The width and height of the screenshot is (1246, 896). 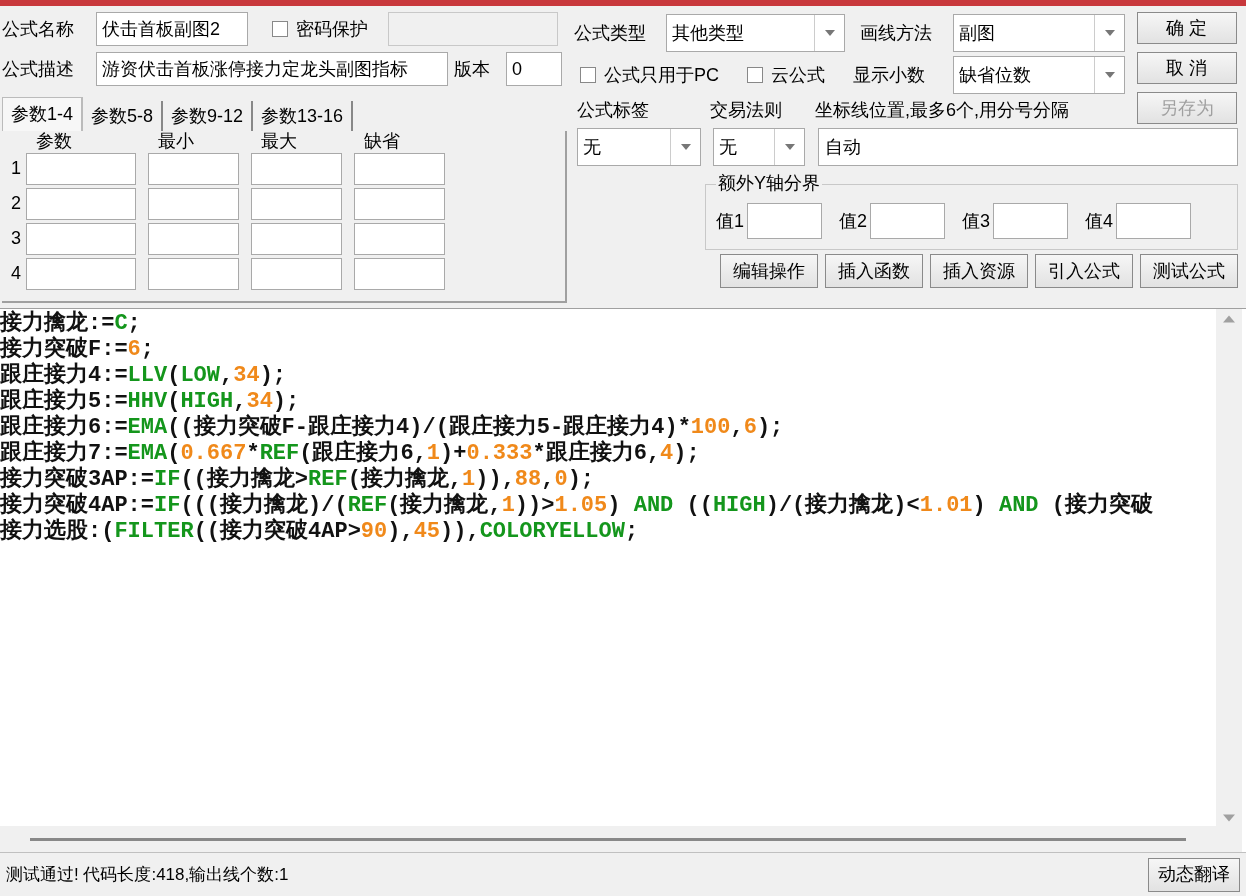 I want to click on field-label: 值3, so click(x=976, y=221).